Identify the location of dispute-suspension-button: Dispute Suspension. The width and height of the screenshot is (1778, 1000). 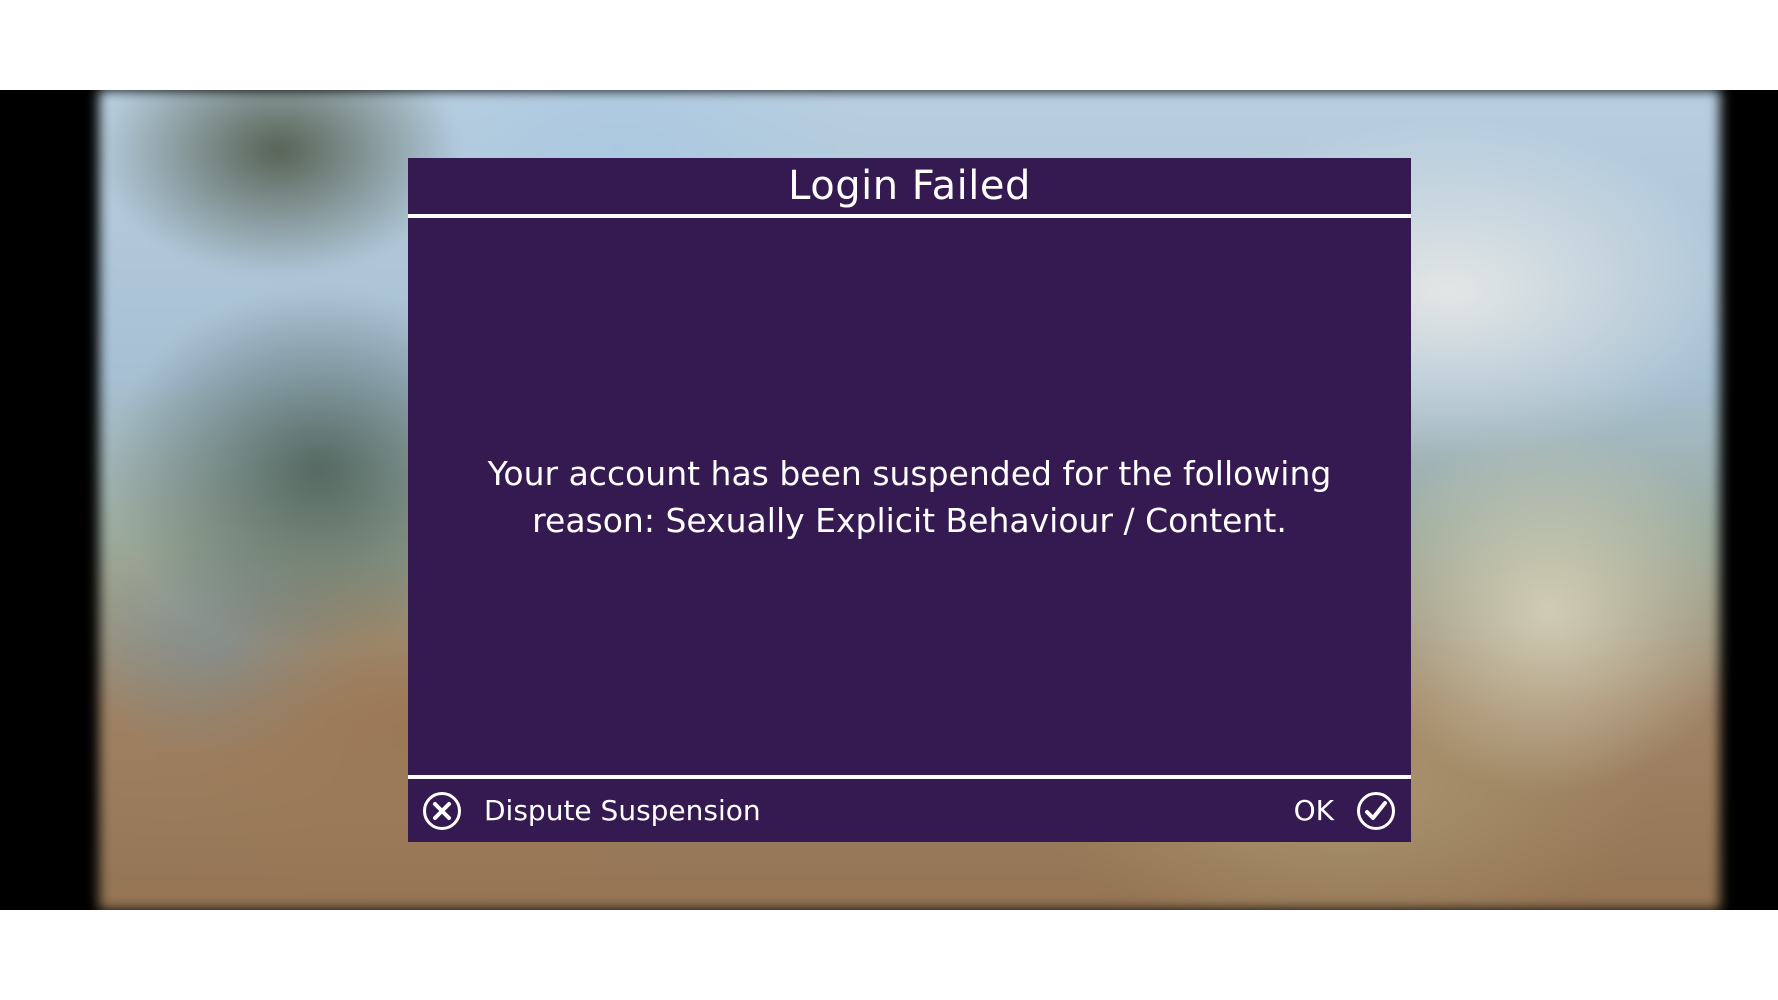
(591, 811).